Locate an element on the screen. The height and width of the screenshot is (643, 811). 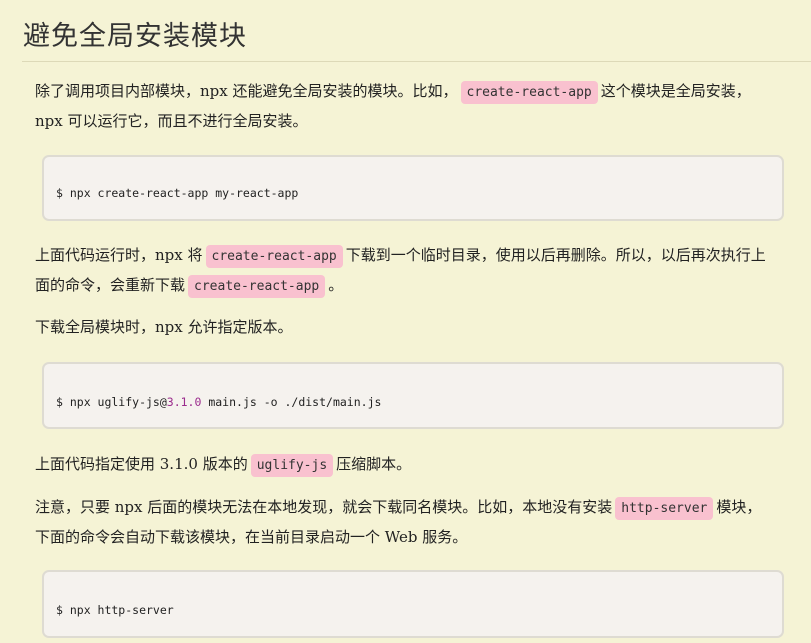
paragraph-version: 下载全局模块时，npx 允许指定版本。 is located at coordinates (164, 327).